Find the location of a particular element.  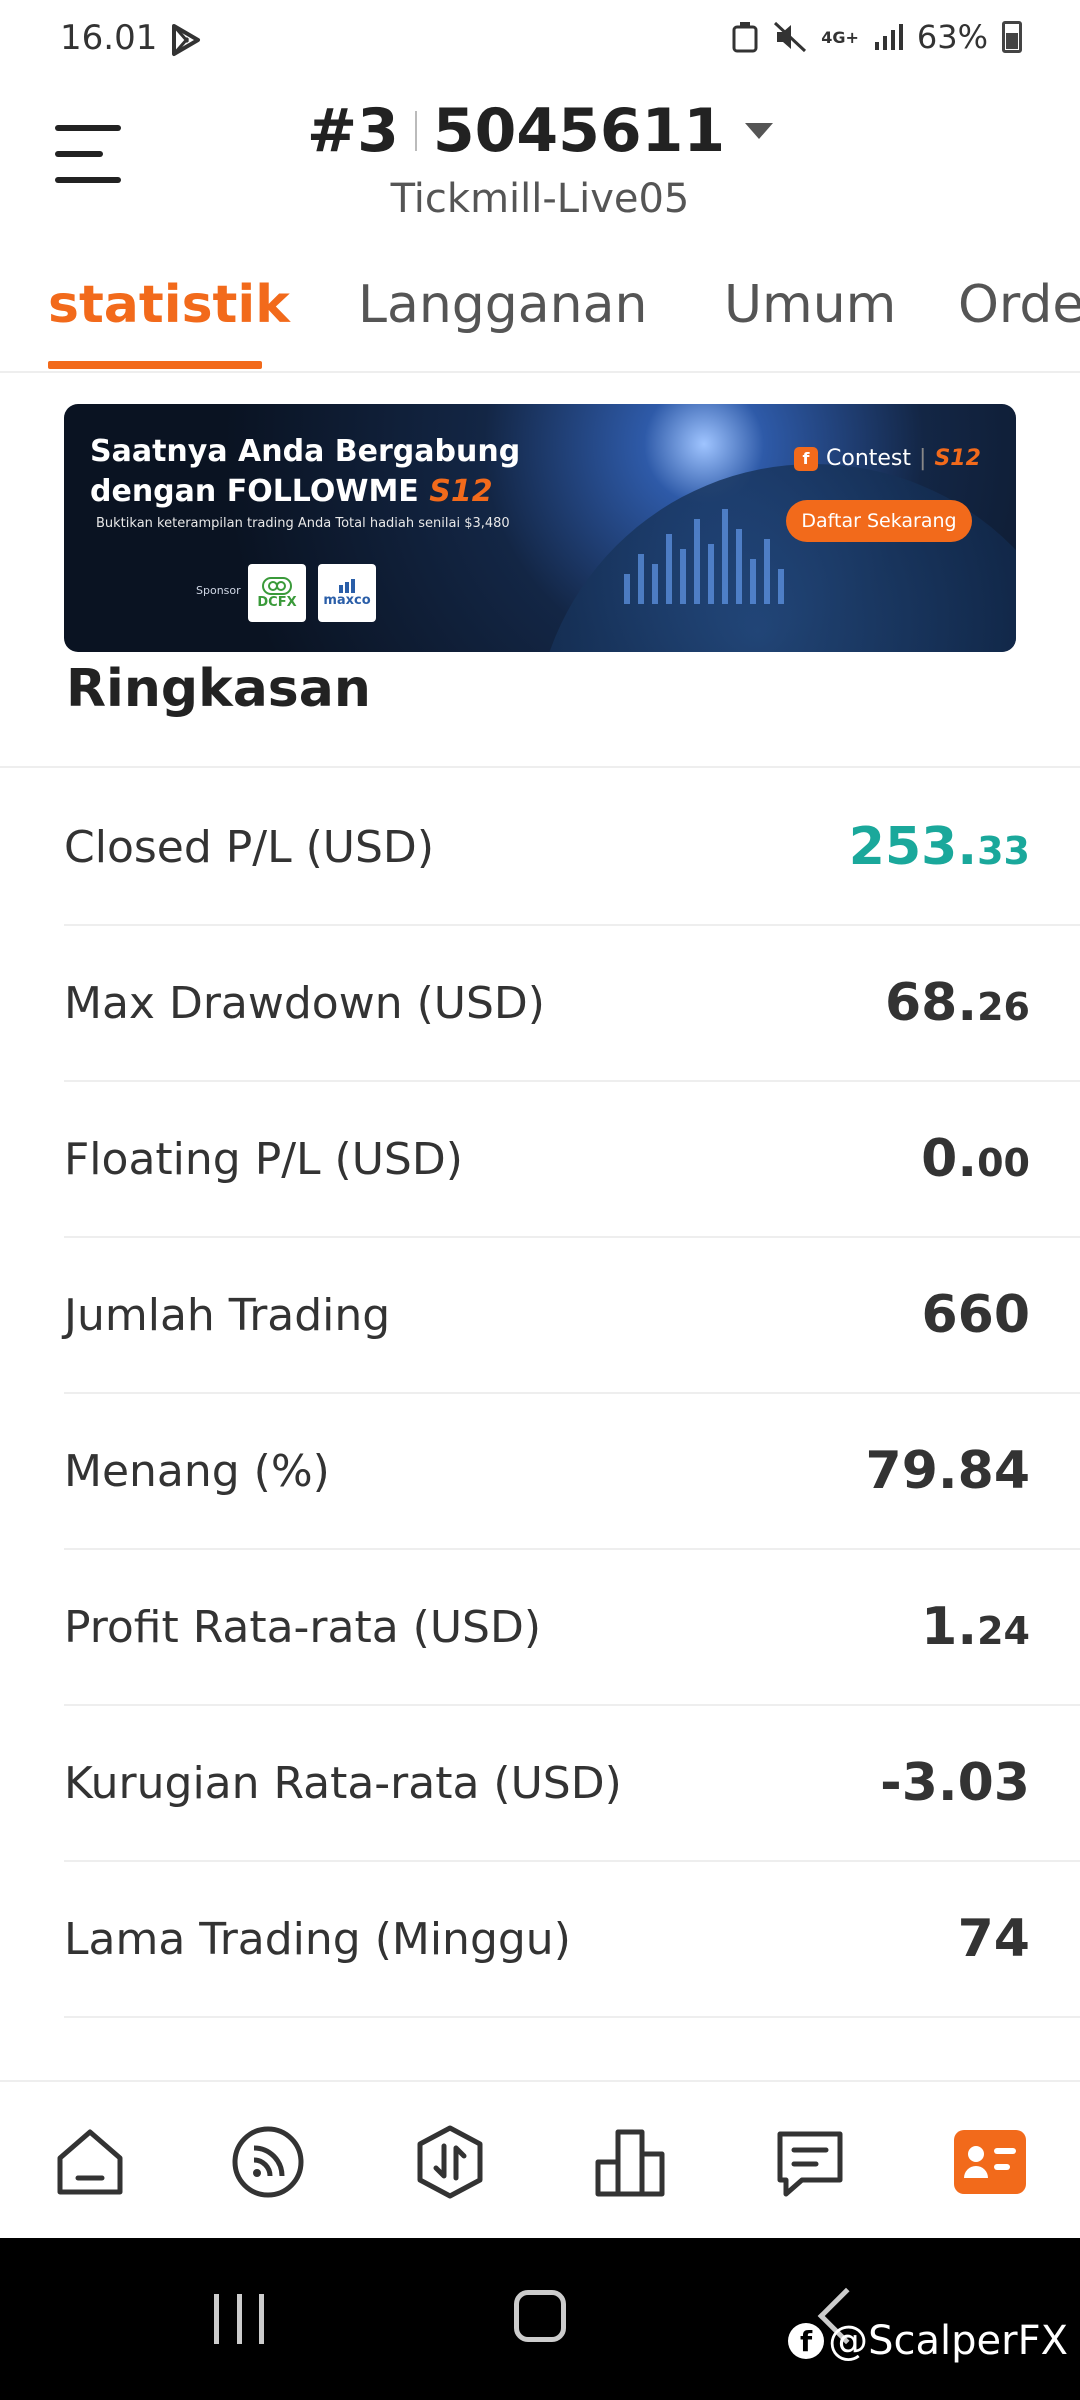

banner-title-text: dengan FOLLOWME is located at coordinates (254, 491).